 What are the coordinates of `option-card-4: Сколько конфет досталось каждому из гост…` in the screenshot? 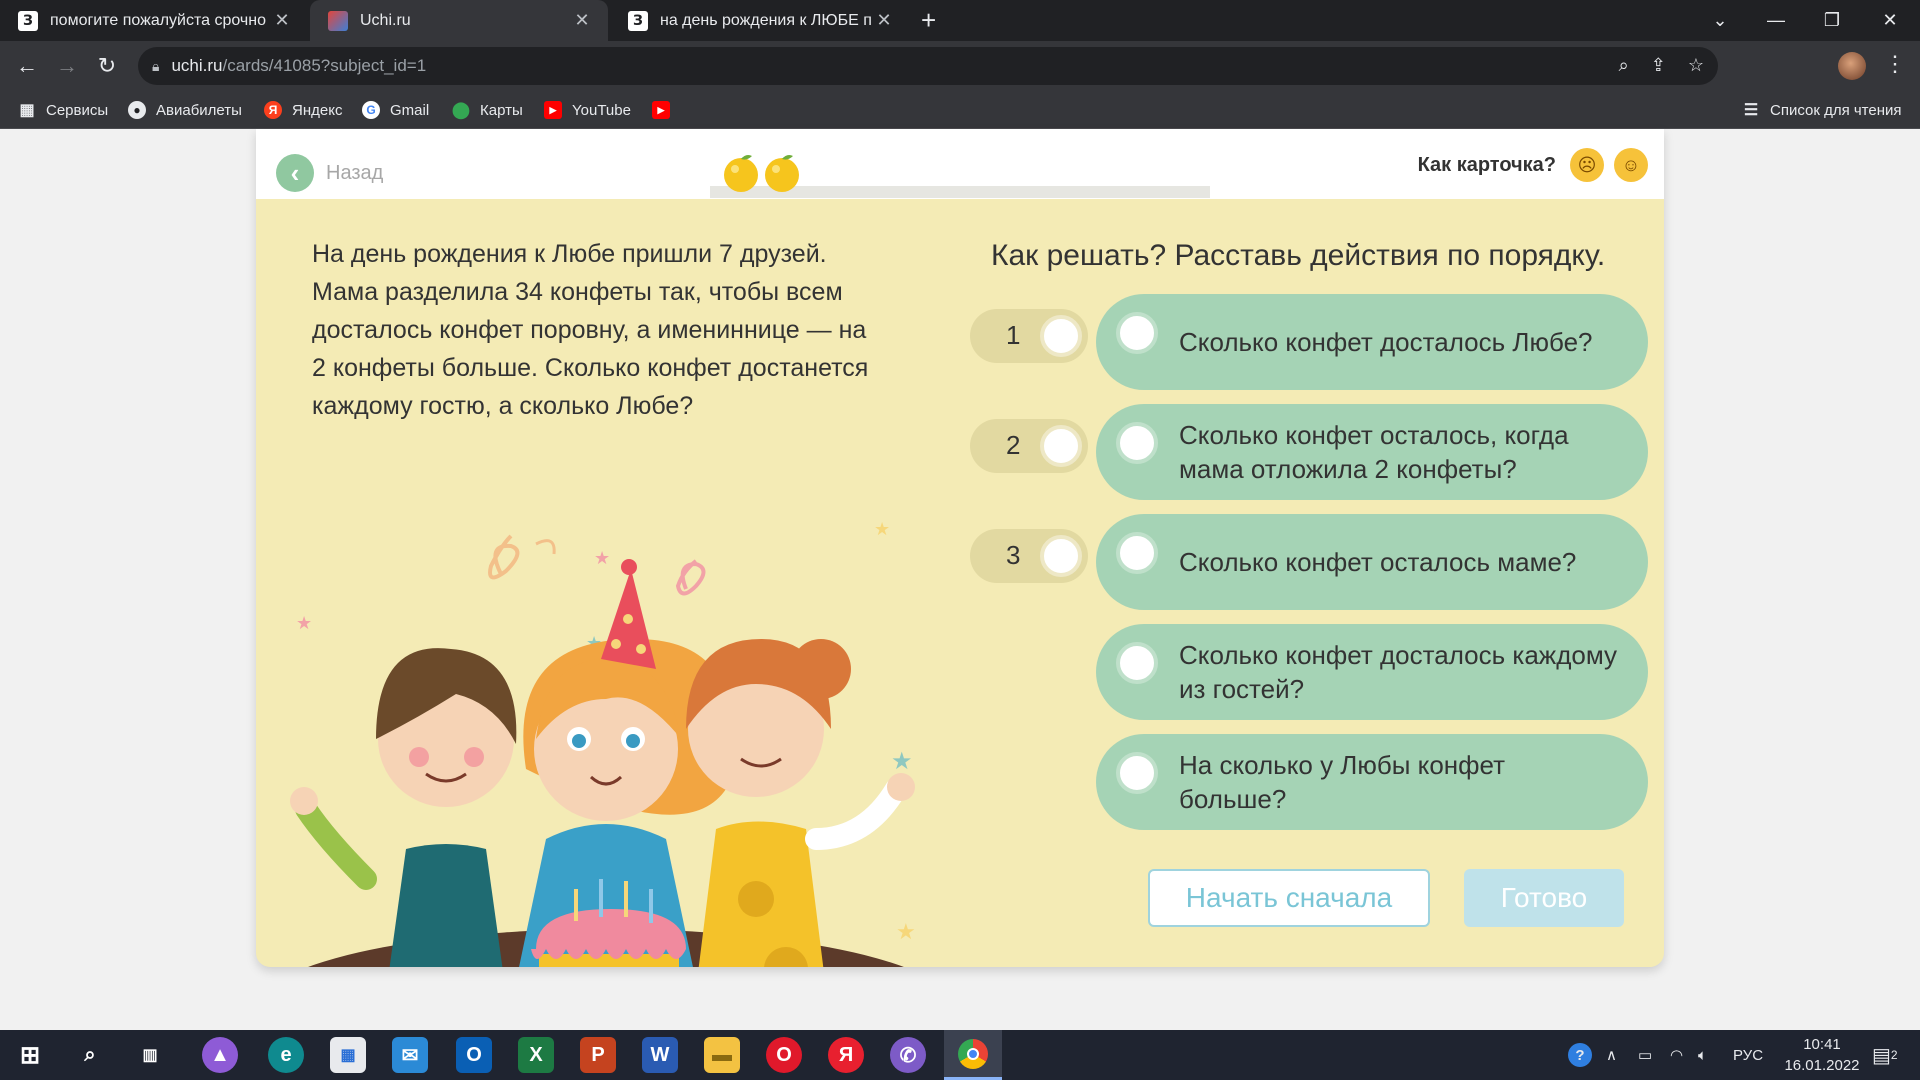 It's located at (1372, 672).